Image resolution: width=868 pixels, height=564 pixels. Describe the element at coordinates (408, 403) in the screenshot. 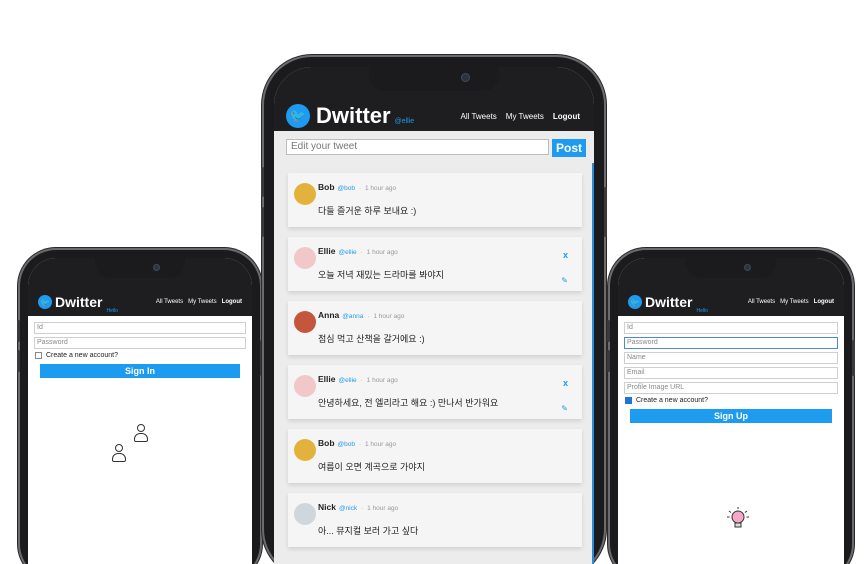

I see `tweet-text: 안녕하세요, 전 엘리라고 해요 :) 만나서 반가워요` at that location.